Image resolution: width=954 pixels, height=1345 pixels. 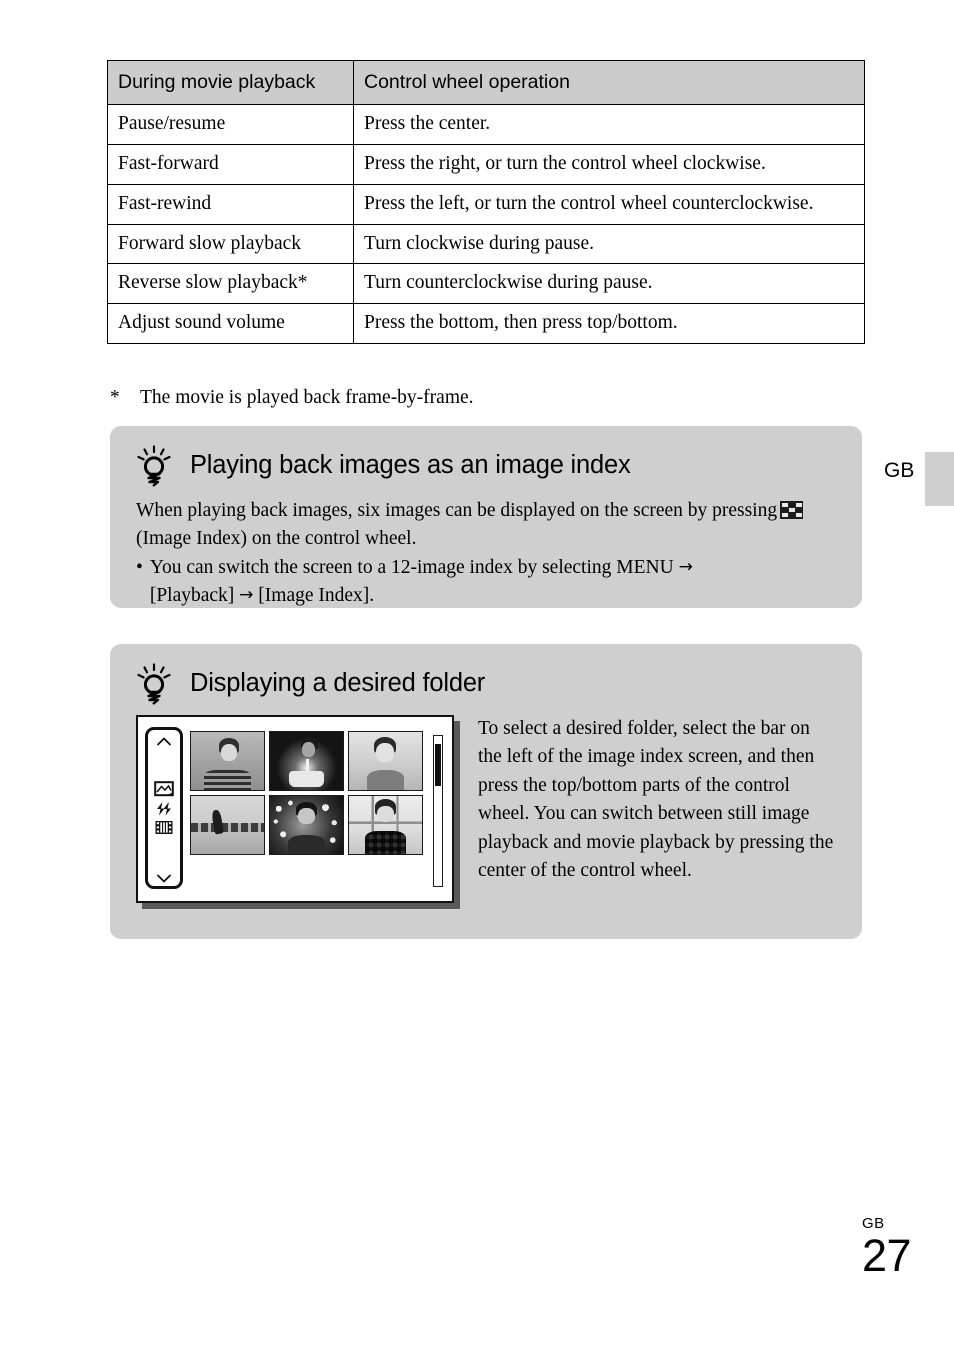 What do you see at coordinates (306, 761) in the screenshot?
I see `thumbnail-birthday-cake` at bounding box center [306, 761].